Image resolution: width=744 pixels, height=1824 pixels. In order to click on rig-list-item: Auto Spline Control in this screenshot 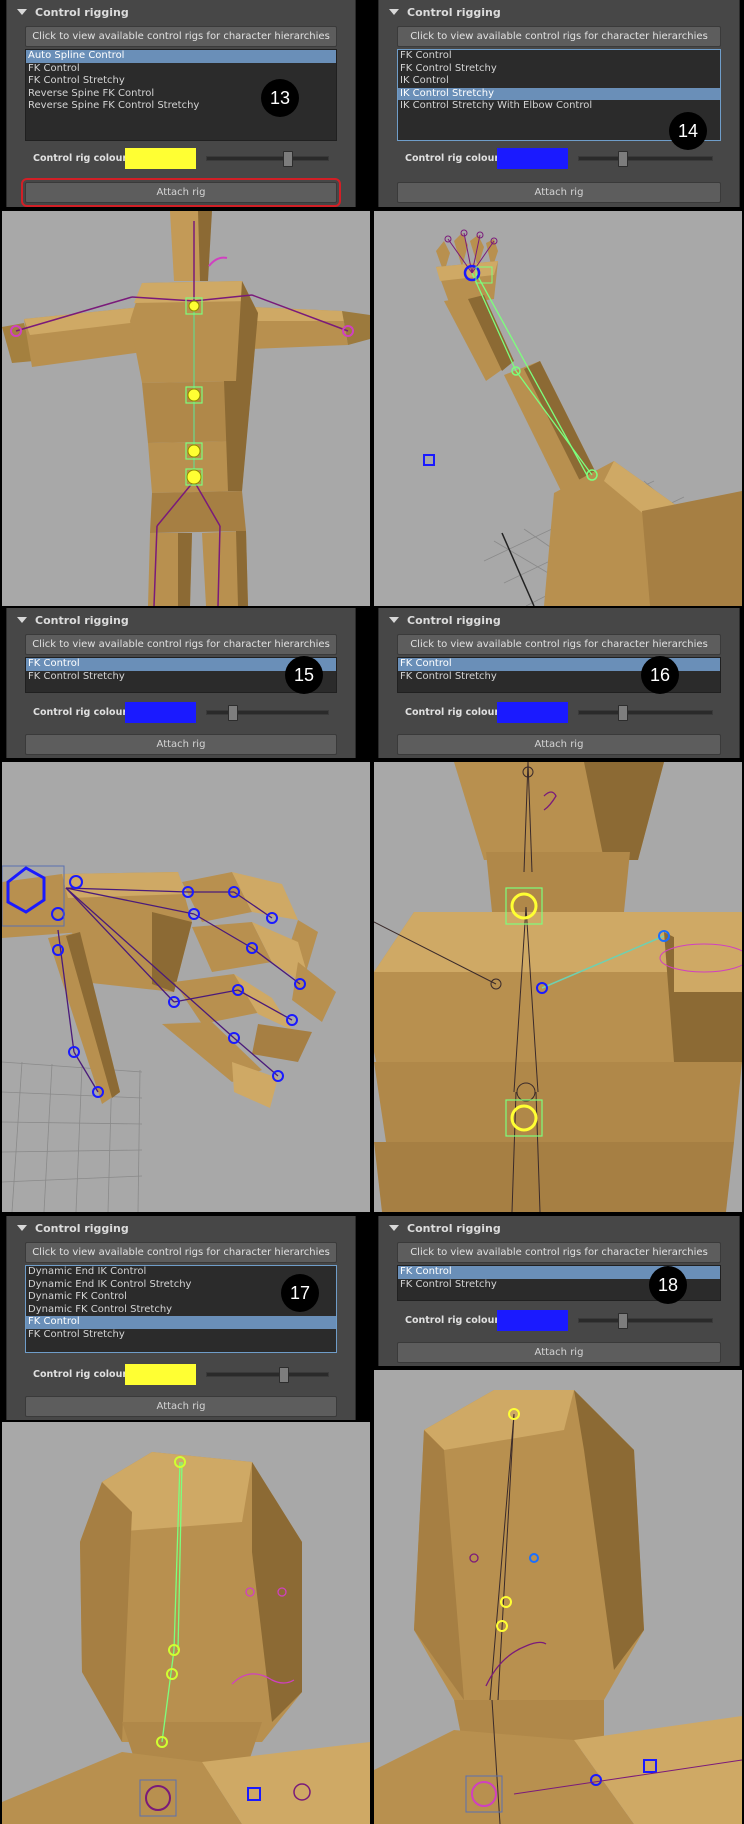, I will do `click(181, 56)`.